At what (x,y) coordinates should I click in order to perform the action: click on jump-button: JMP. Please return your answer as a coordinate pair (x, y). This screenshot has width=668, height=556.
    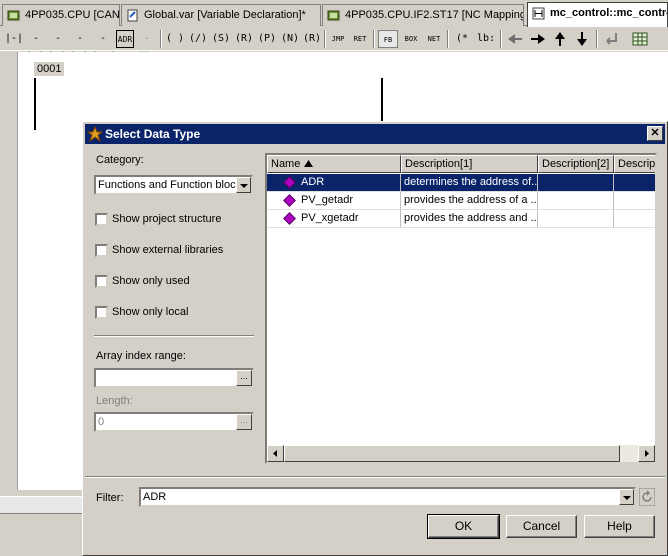
    Looking at the image, I should click on (338, 39).